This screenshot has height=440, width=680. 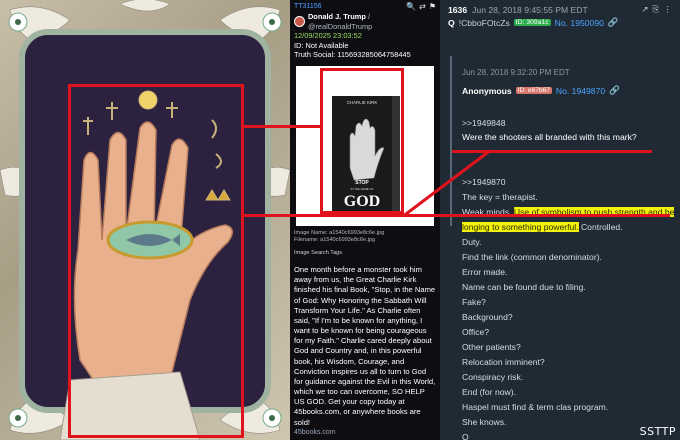 What do you see at coordinates (579, 23) in the screenshot?
I see `q-post-link: No. 1950090` at bounding box center [579, 23].